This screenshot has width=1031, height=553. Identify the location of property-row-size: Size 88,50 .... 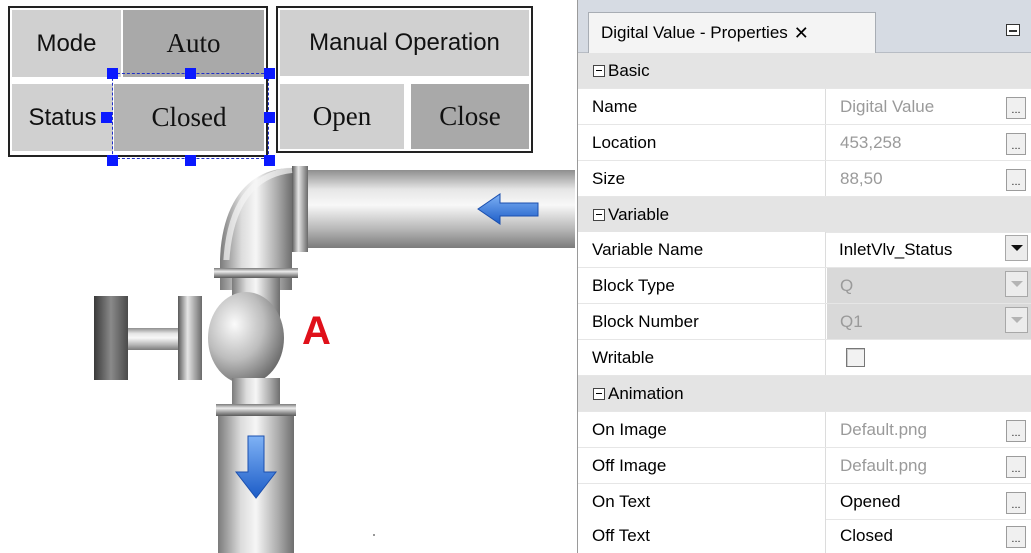
(804, 179).